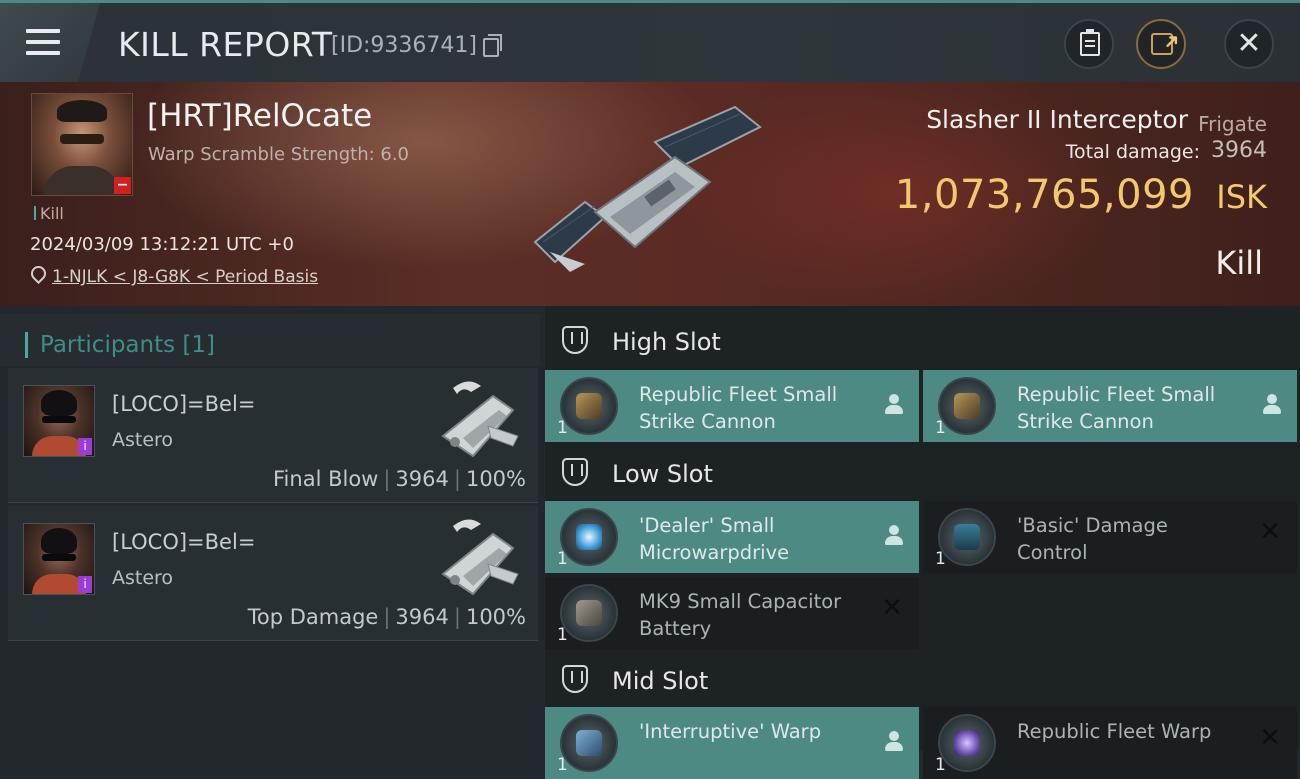 The image size is (1300, 779). What do you see at coordinates (589, 743) in the screenshot?
I see `warp-disruptor-module-icon` at bounding box center [589, 743].